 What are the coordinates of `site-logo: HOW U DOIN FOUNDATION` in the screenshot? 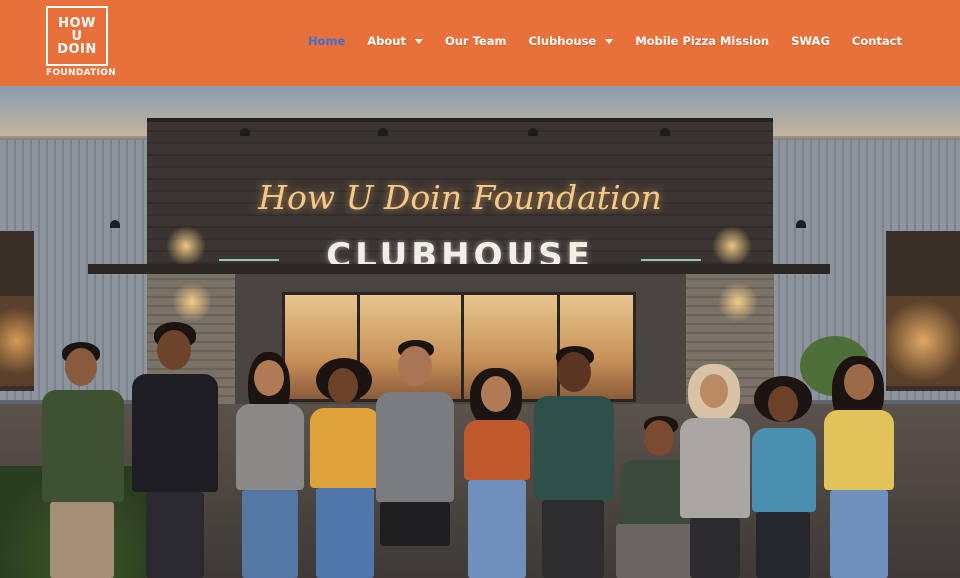 It's located at (81, 43).